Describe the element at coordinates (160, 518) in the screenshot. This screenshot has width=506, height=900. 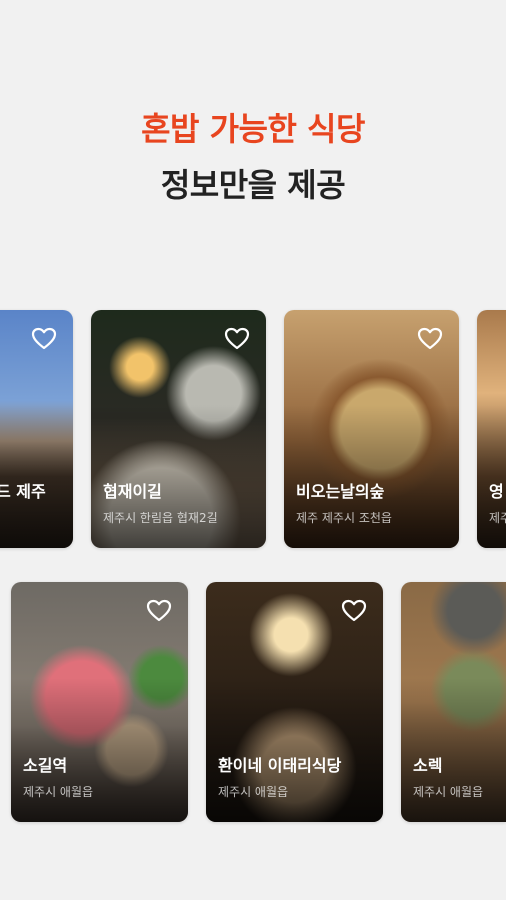
I see `restaurant-address: 제주시 한림읍 협재2길` at that location.